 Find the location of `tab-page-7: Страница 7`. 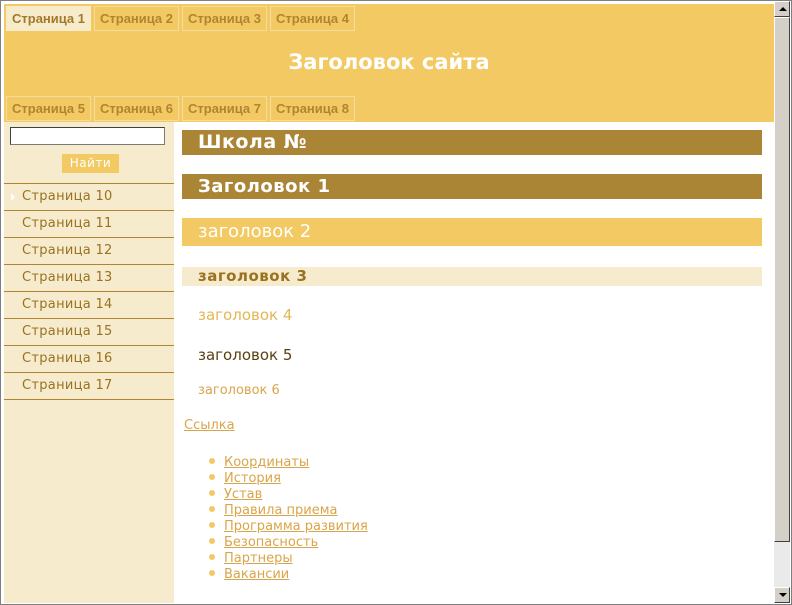

tab-page-7: Страница 7 is located at coordinates (224, 108).